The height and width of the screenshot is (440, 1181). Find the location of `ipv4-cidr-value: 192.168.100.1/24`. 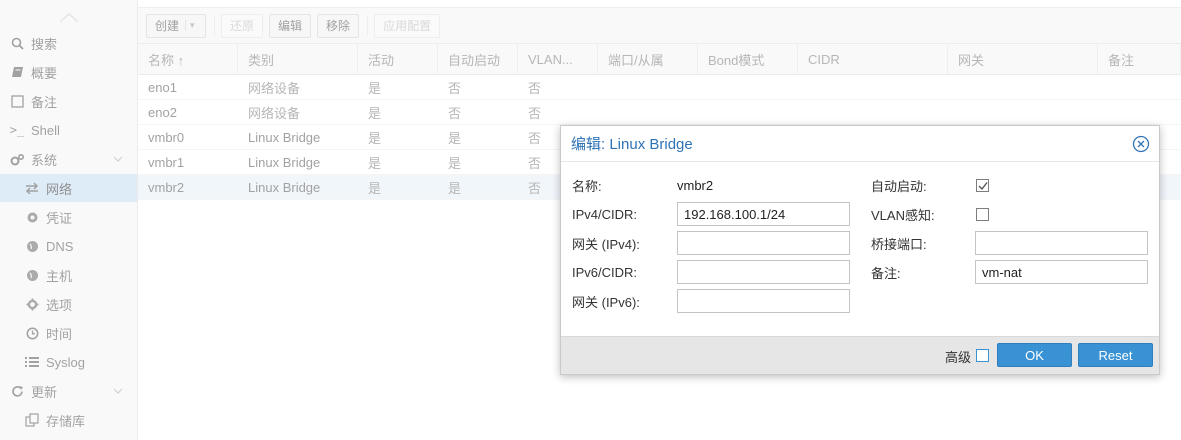

ipv4-cidr-value: 192.168.100.1/24 is located at coordinates (735, 214).